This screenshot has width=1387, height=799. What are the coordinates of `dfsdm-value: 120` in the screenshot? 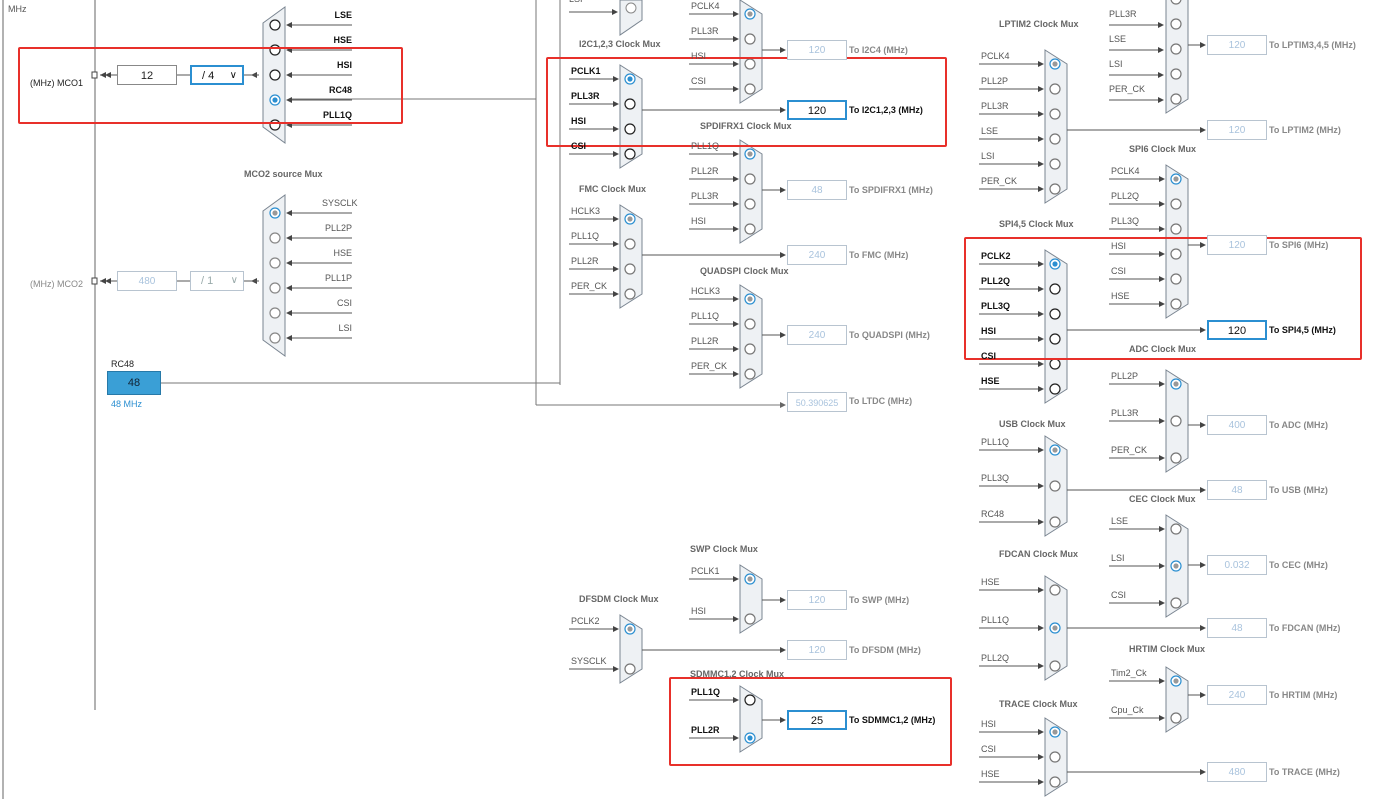 It's located at (817, 650).